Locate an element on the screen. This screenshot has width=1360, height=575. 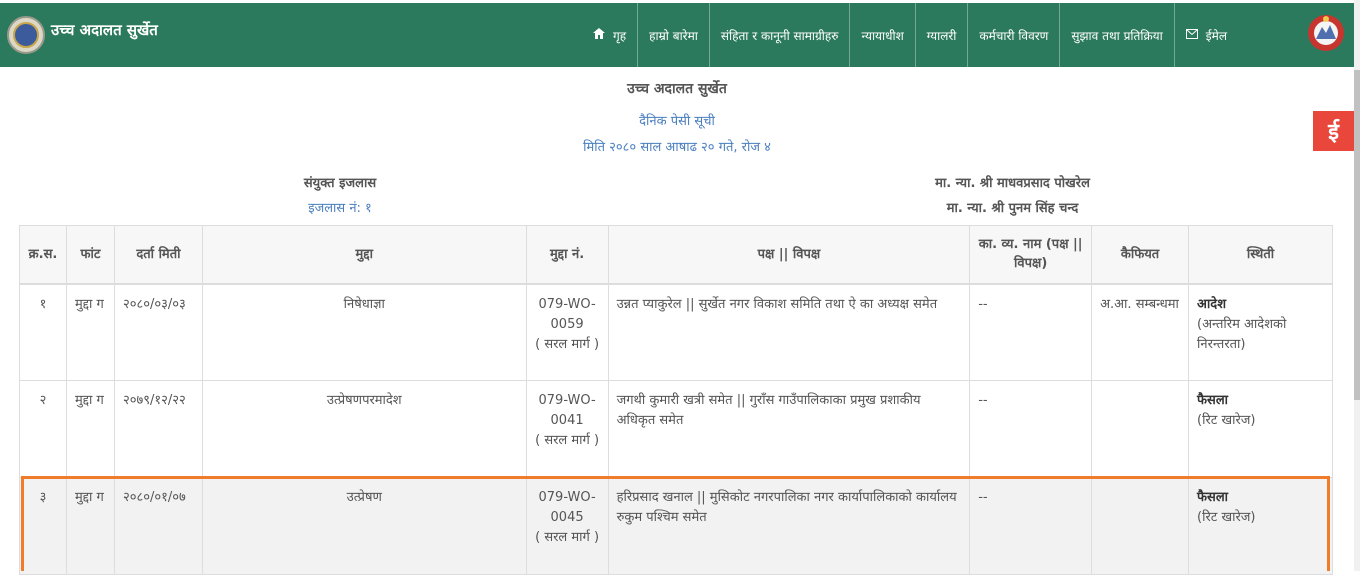
cell-case: निषेधाज्ञा is located at coordinates (364, 332).